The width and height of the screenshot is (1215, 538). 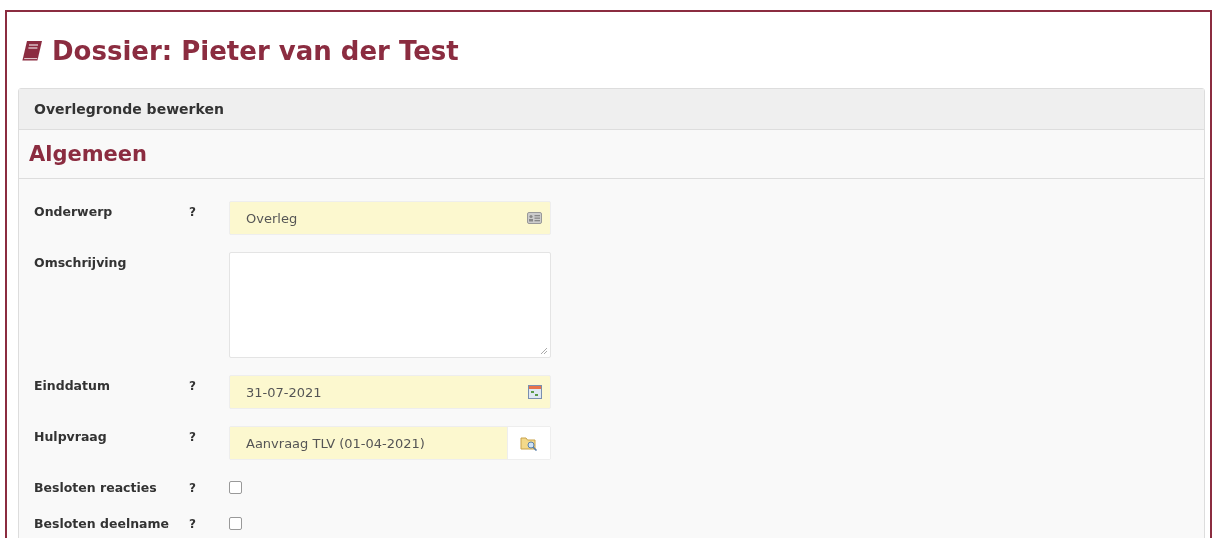 I want to click on calendar-icon, so click(x=535, y=392).